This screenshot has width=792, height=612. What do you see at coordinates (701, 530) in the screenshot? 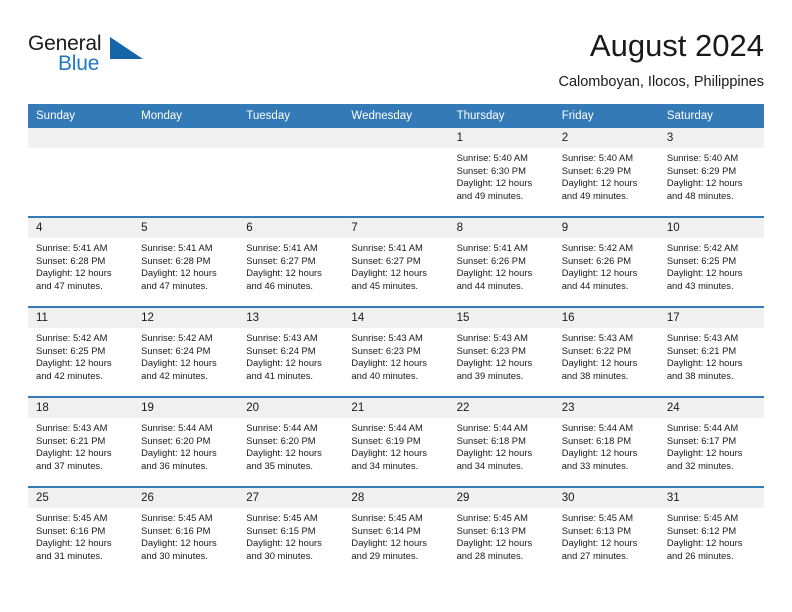
I see `sunset-text: Sunset: 6:12 PM` at bounding box center [701, 530].